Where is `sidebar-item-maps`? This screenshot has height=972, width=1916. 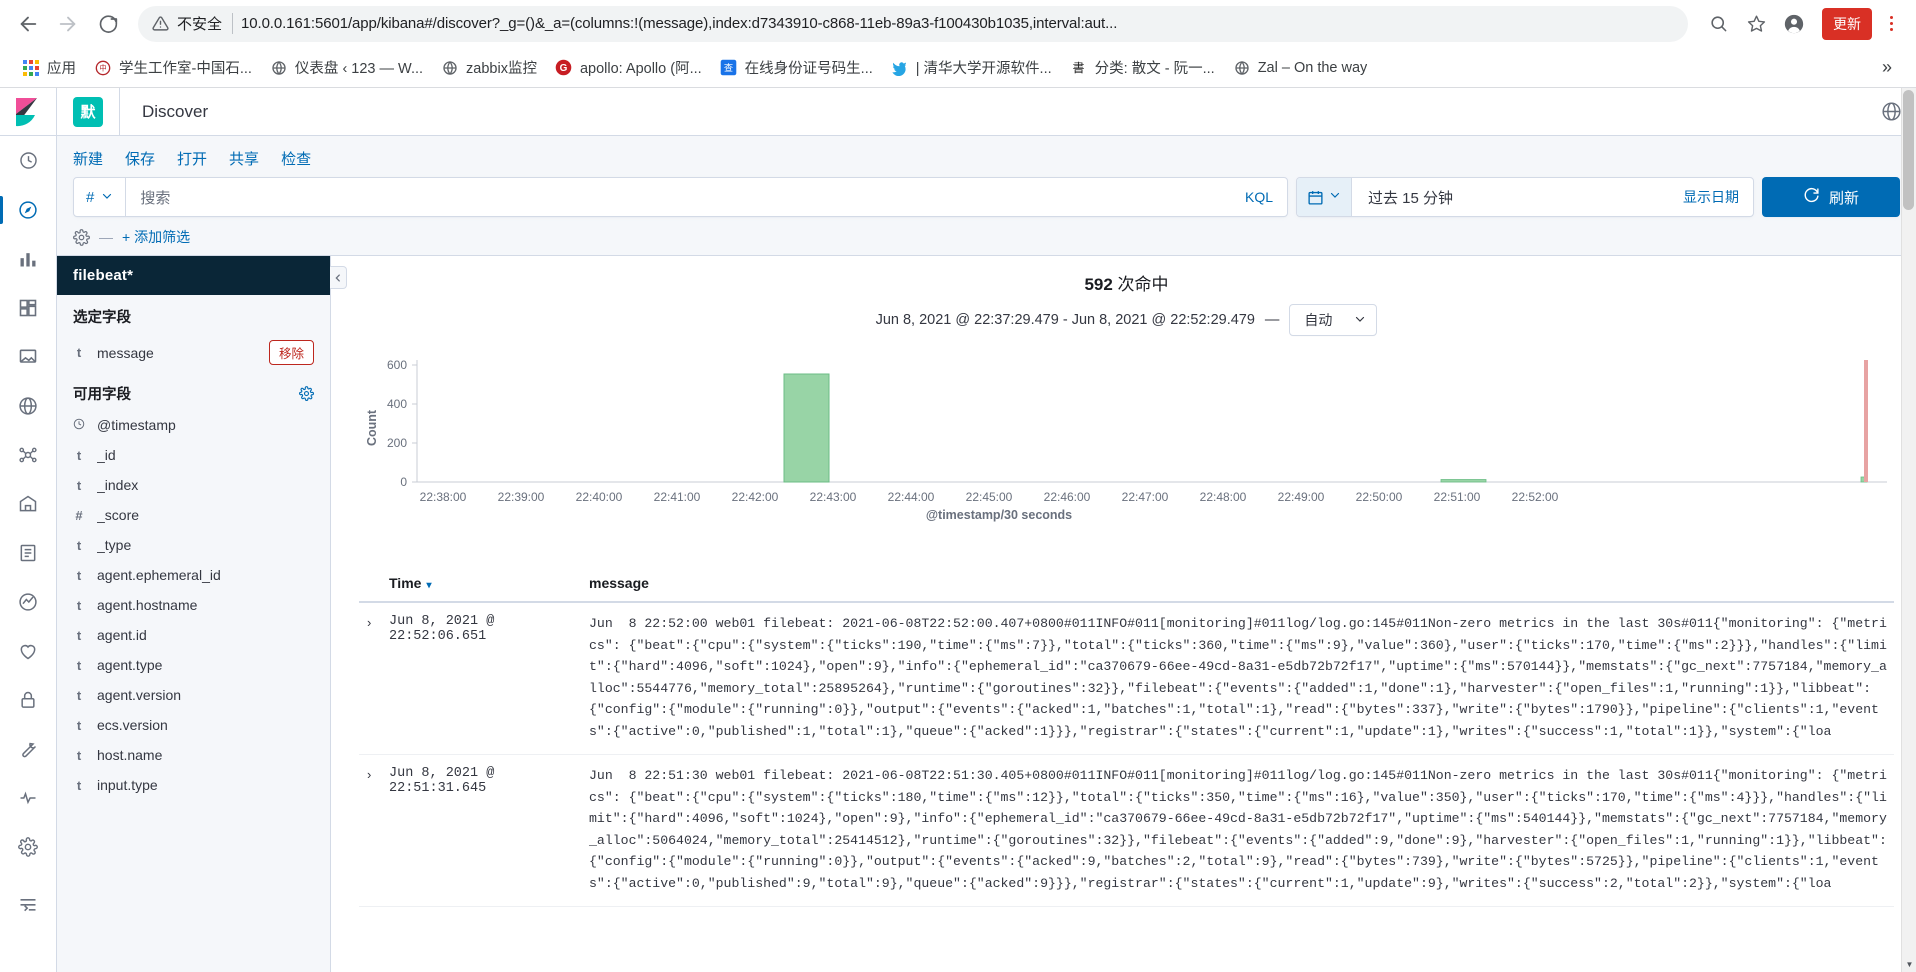
sidebar-item-maps is located at coordinates (28, 405).